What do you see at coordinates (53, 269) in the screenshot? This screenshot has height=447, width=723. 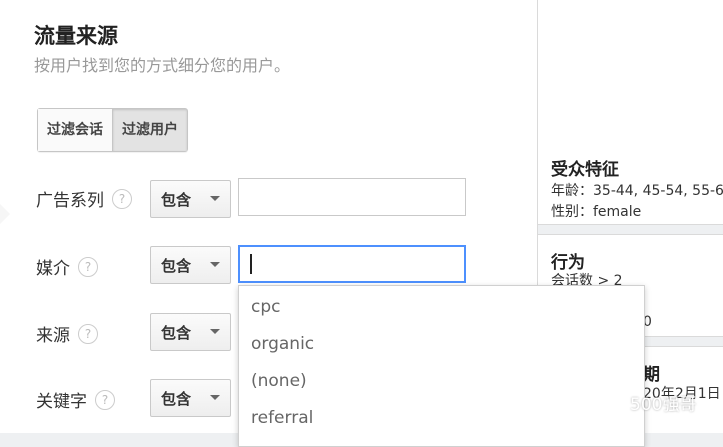 I see `medium-label: 媒介` at bounding box center [53, 269].